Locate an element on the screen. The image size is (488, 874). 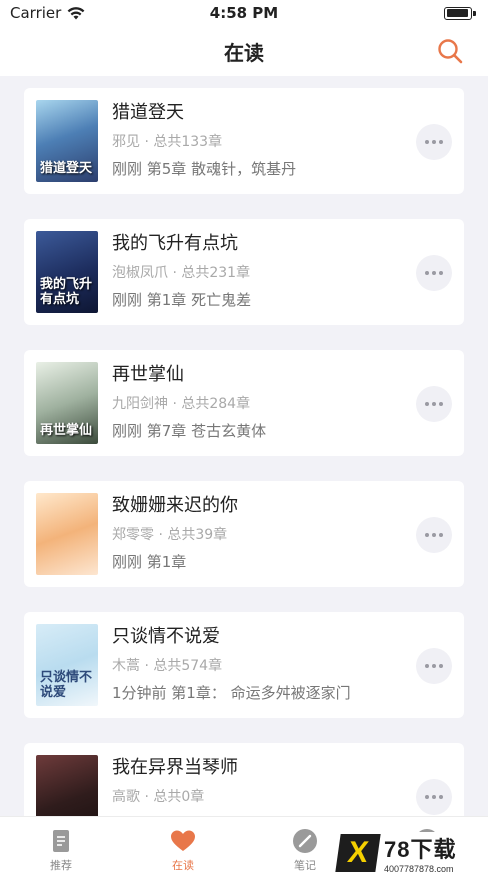
book-card: 猎道登天 猎道登天 邪见 · 总共133章 刚刚 第5章 散魂针，筑基丹 is located at coordinates (244, 141).